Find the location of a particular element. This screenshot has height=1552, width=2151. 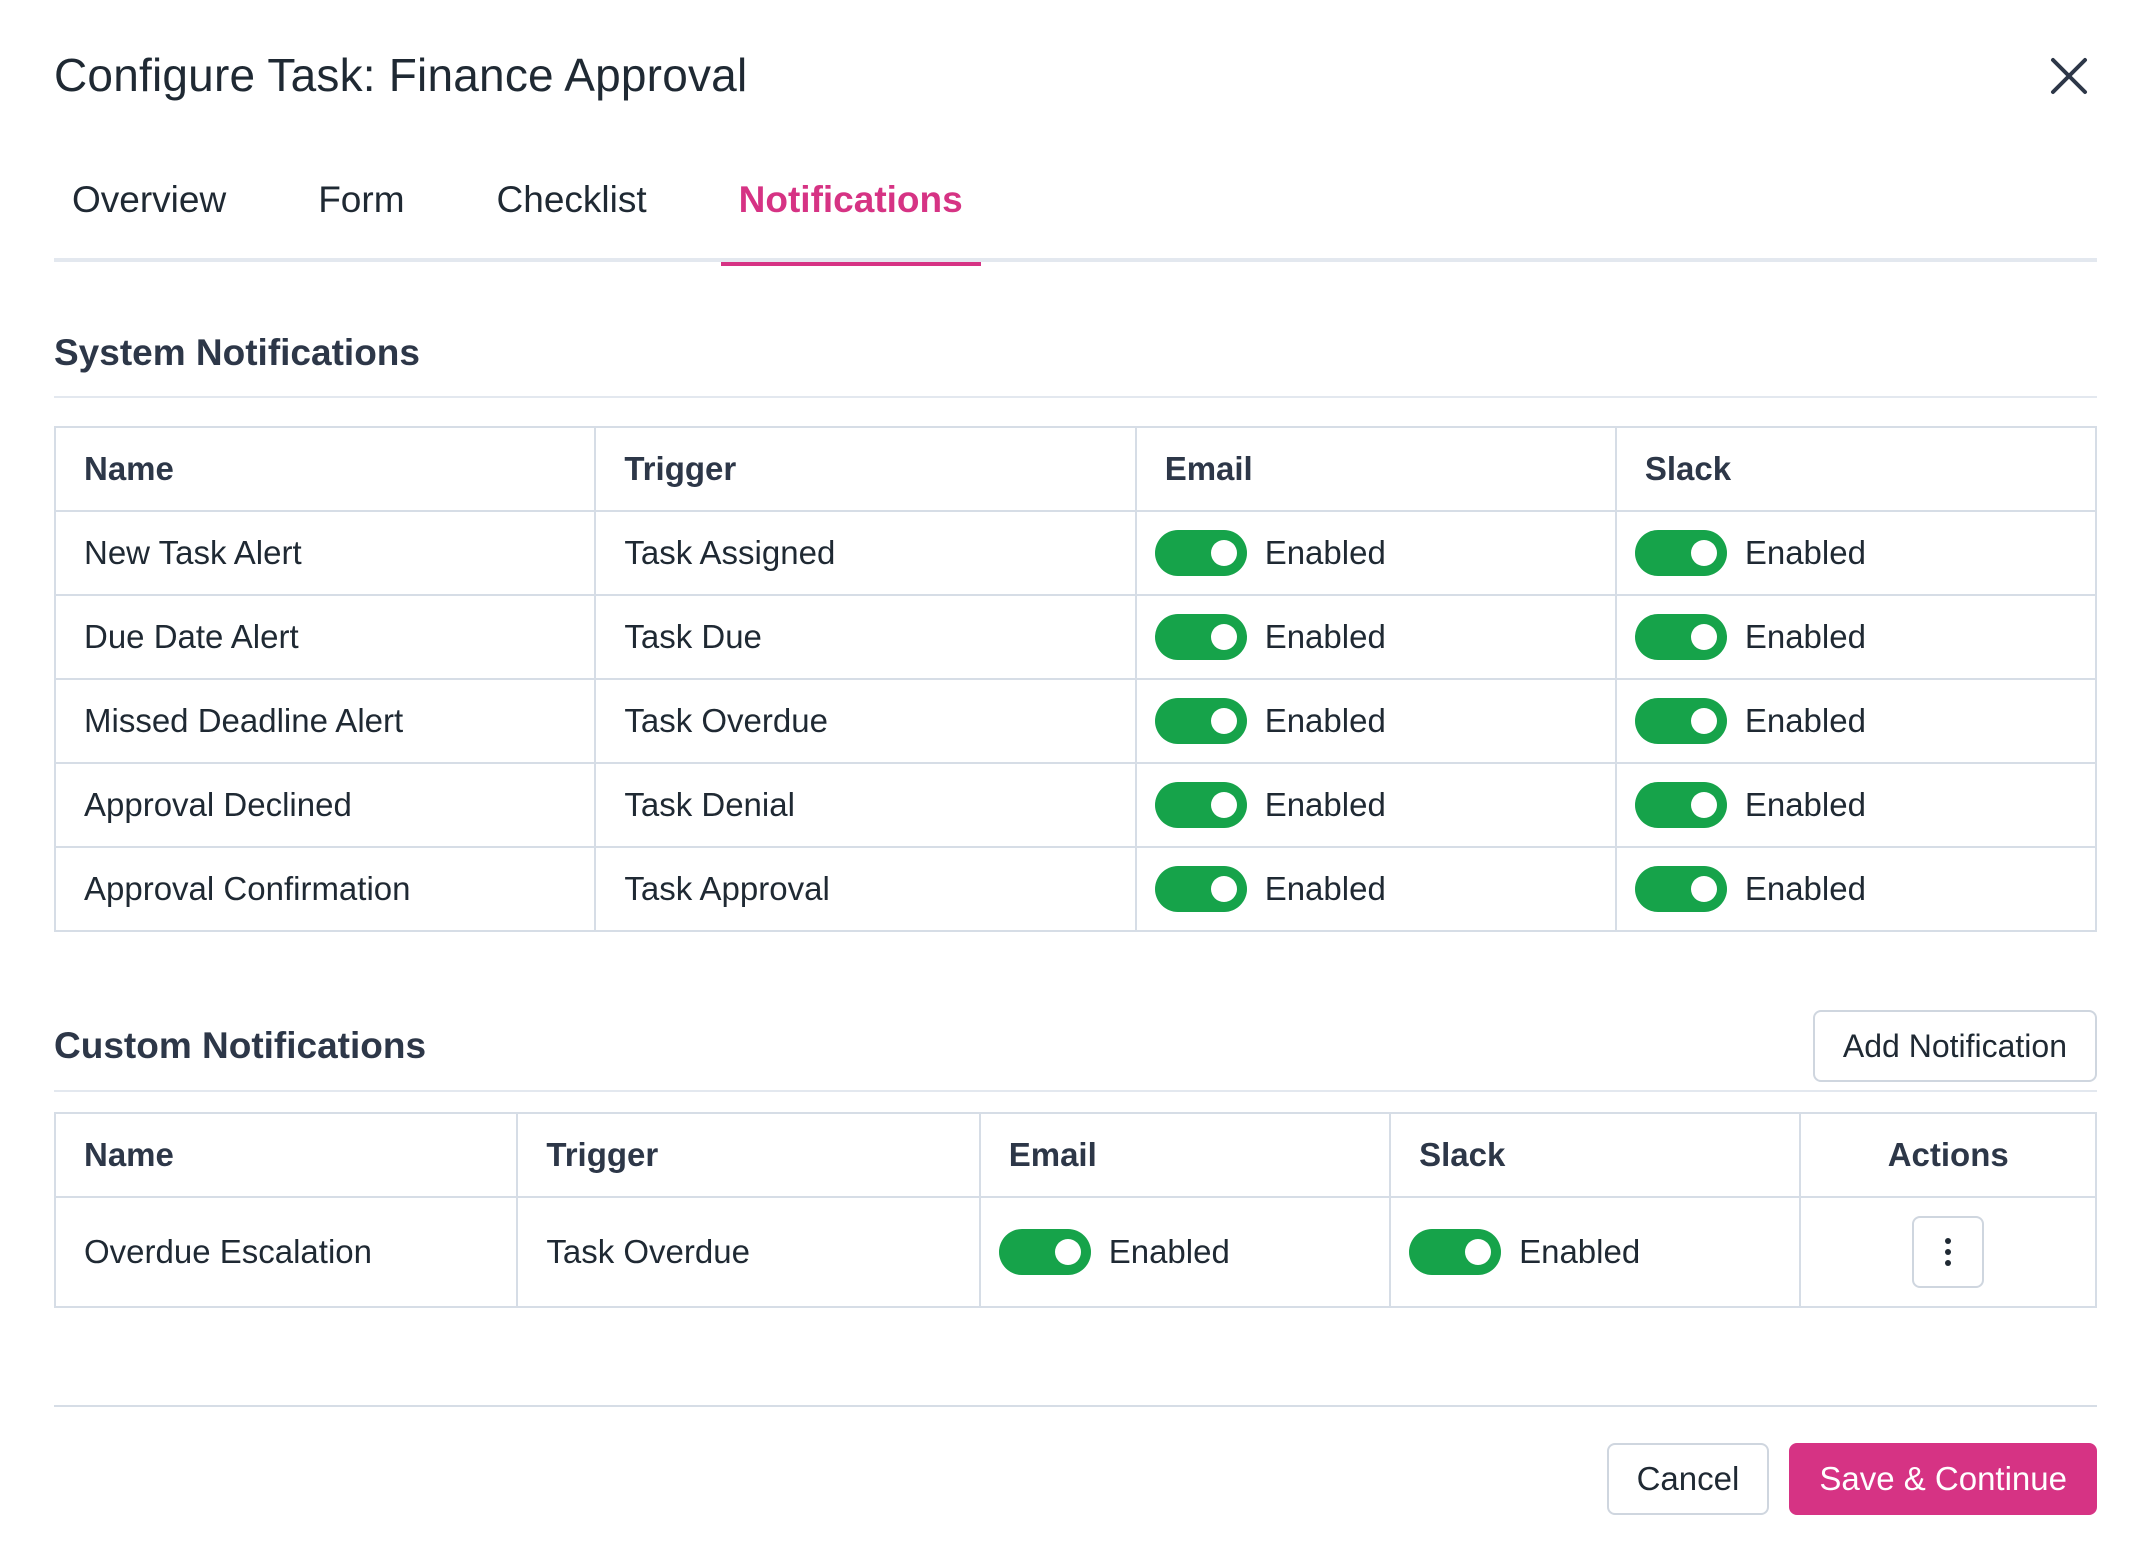

notification-name: Overdue Escalation is located at coordinates (286, 1252).